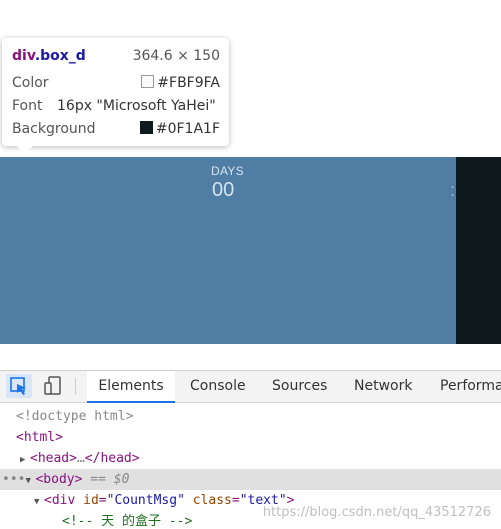 This screenshot has height=529, width=501. I want to click on head-open-tag: <head>, so click(53, 458).